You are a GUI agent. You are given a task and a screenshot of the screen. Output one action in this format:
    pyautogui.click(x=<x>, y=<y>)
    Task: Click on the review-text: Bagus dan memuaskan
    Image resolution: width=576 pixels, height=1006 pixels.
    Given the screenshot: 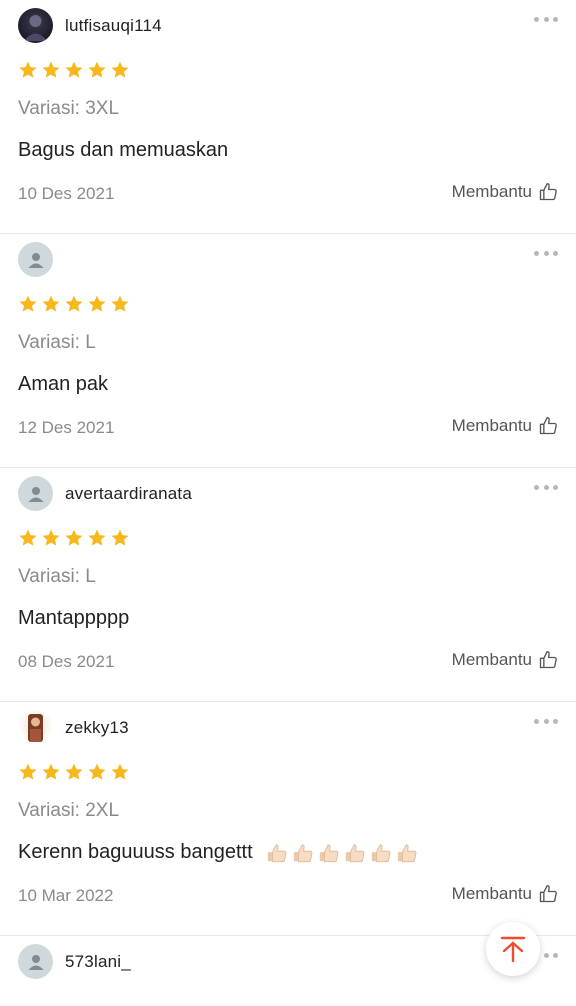 What is the action you would take?
    pyautogui.click(x=123, y=150)
    